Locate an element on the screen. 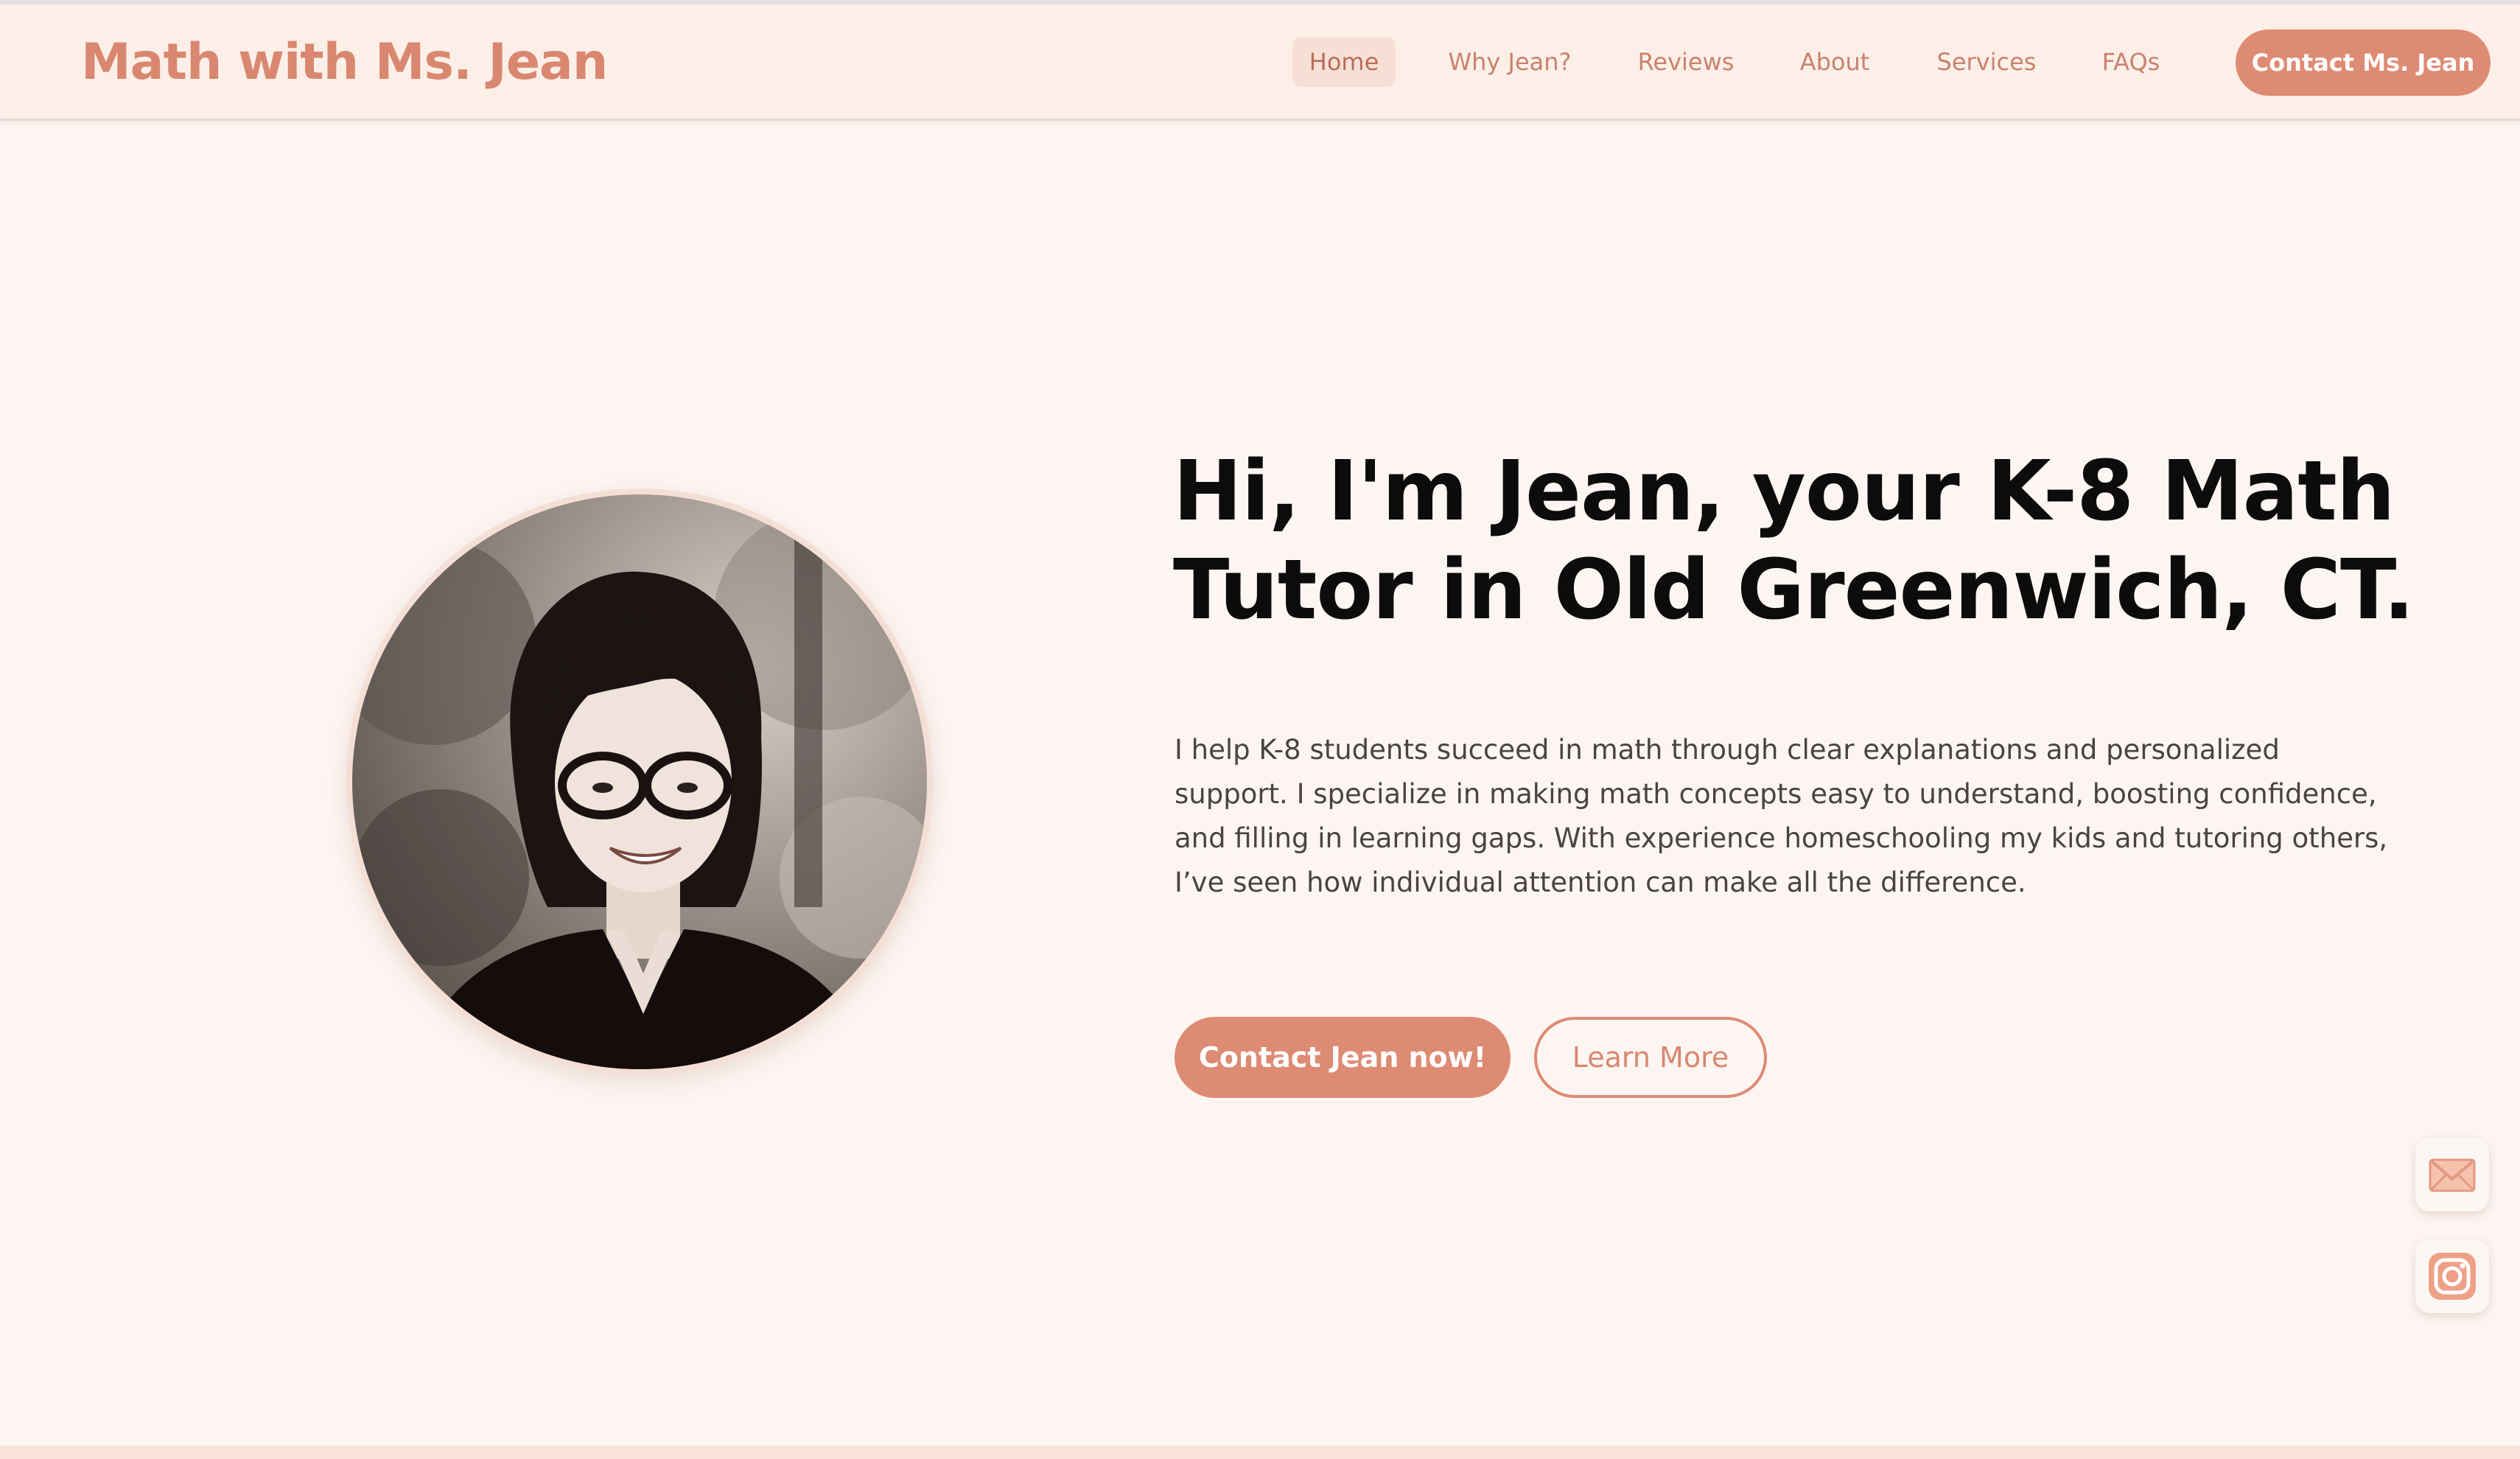  hero-title-line: Tutor in Old Greenwich, CT. is located at coordinates (1794, 590).